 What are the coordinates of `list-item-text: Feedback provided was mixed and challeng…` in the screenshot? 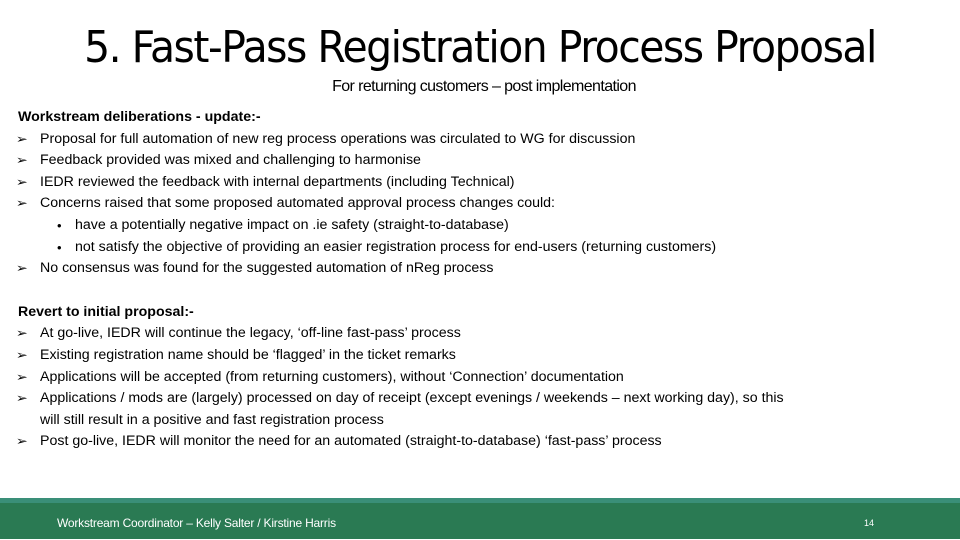 It's located at (230, 160).